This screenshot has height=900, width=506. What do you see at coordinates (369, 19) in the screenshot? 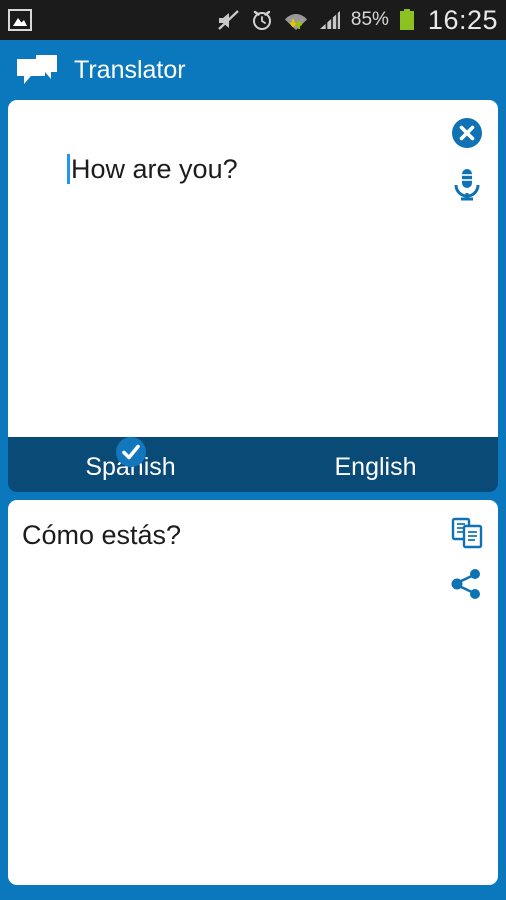
I see `battery-percent-label: 85%` at bounding box center [369, 19].